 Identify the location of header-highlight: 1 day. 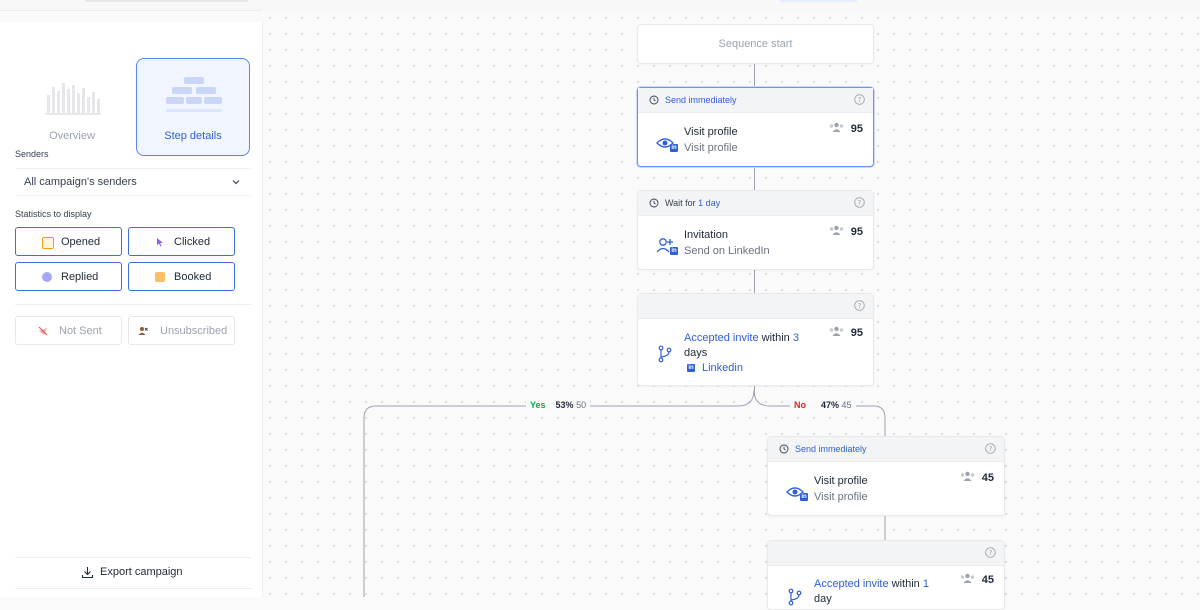
(709, 203).